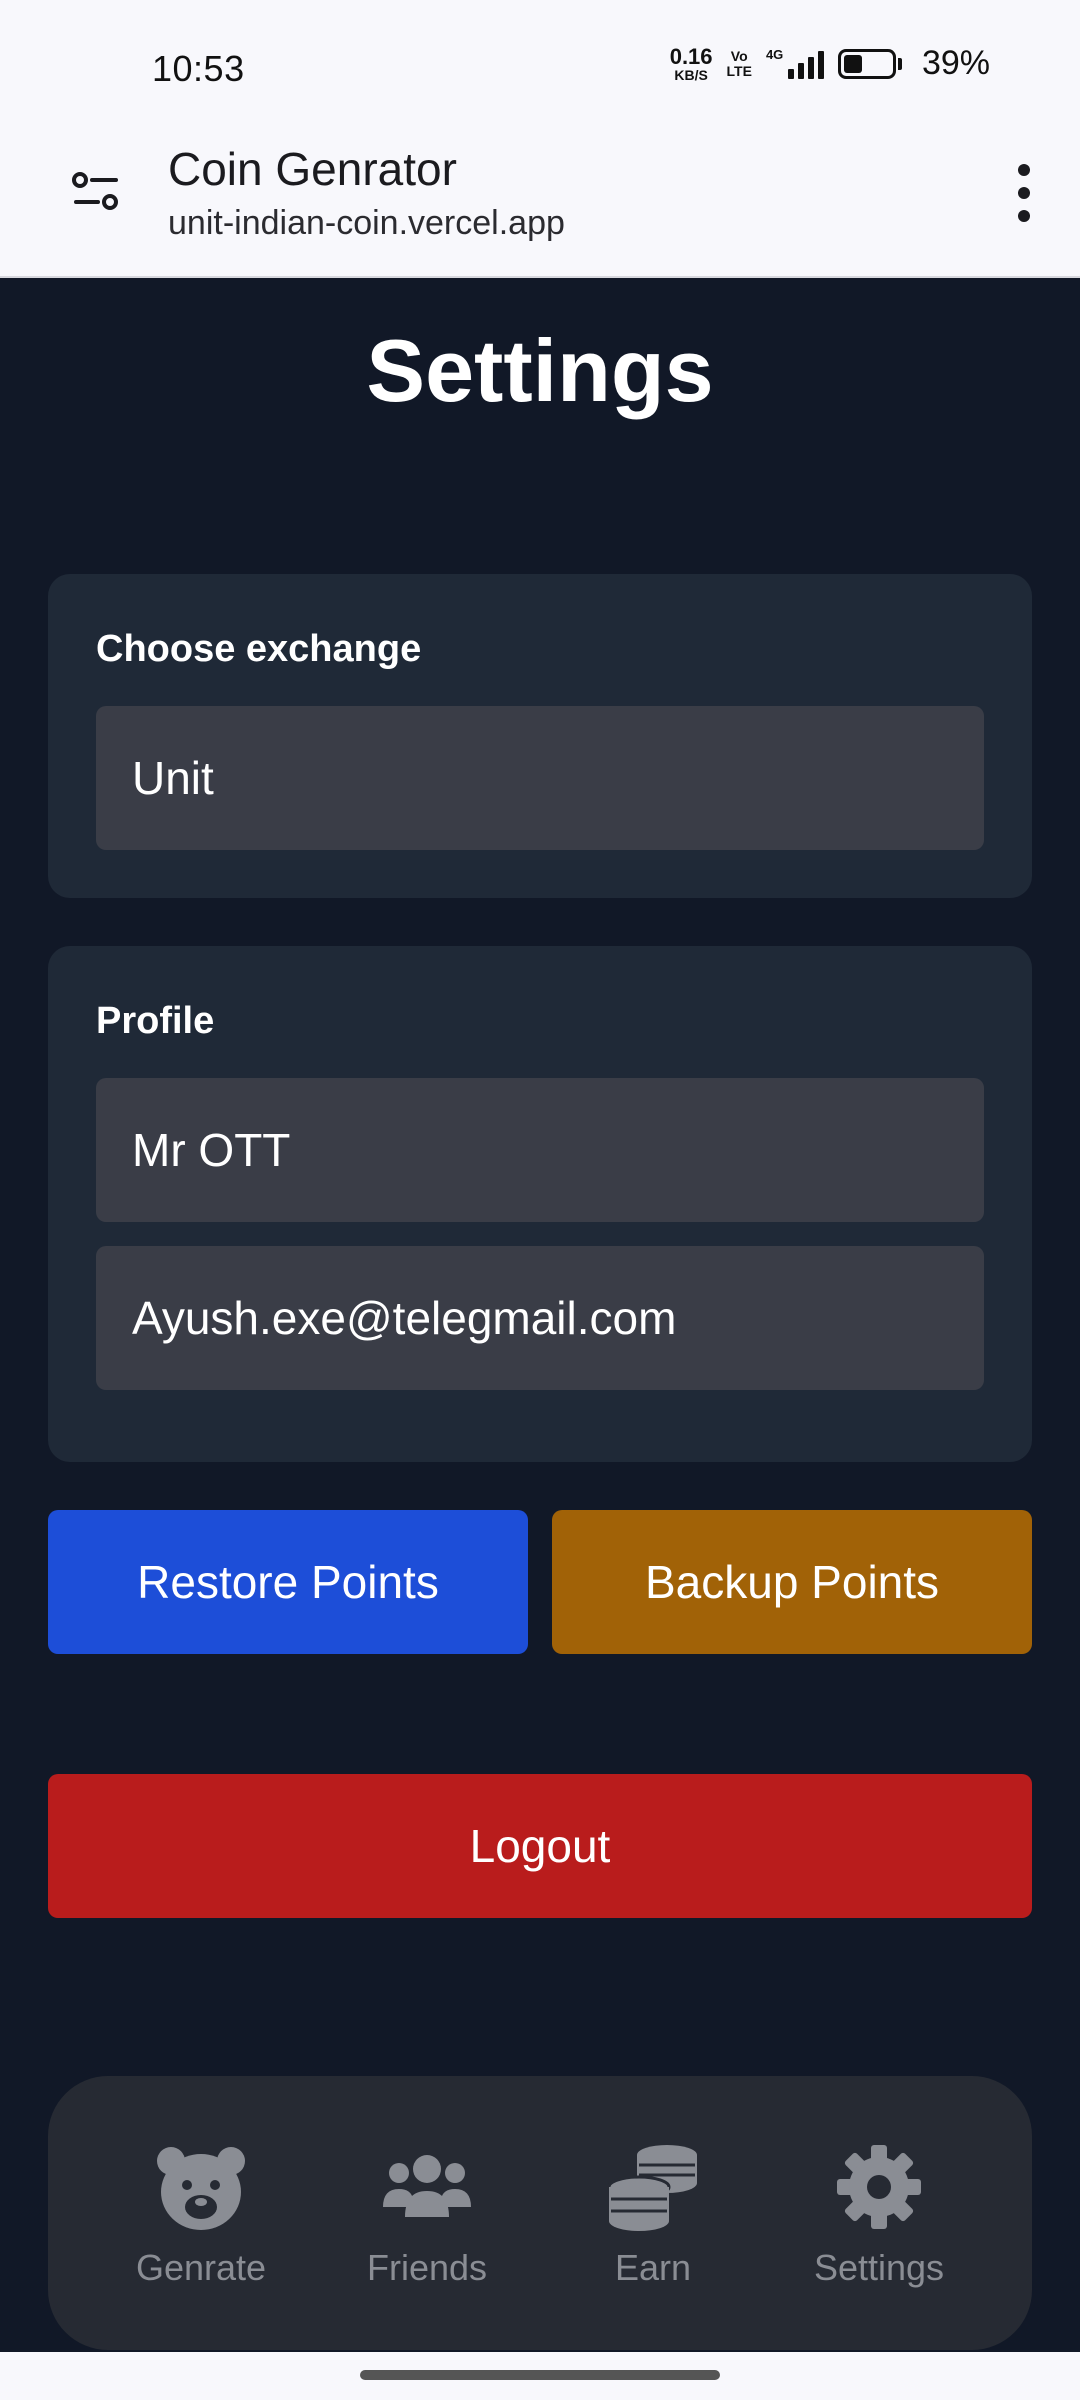 The width and height of the screenshot is (1080, 2400). I want to click on network-speed: 0.16 KB/S, so click(691, 63).